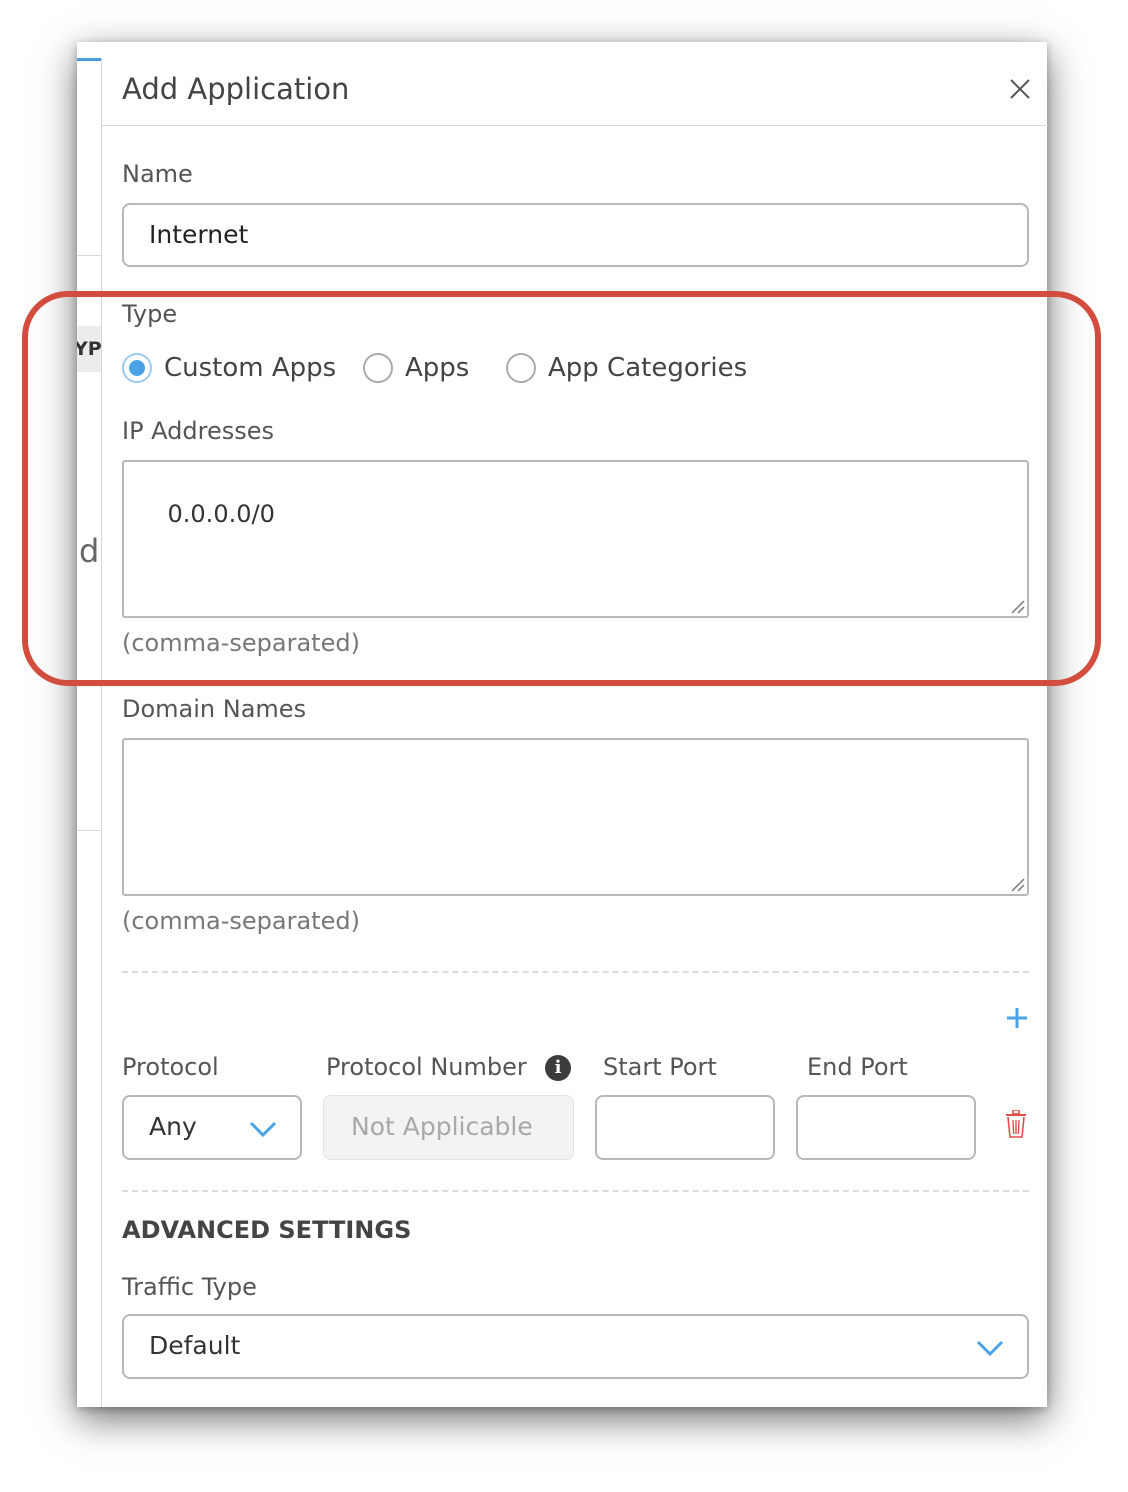 This screenshot has width=1128, height=1492. Describe the element at coordinates (886, 1127) in the screenshot. I see `end-port-input` at that location.